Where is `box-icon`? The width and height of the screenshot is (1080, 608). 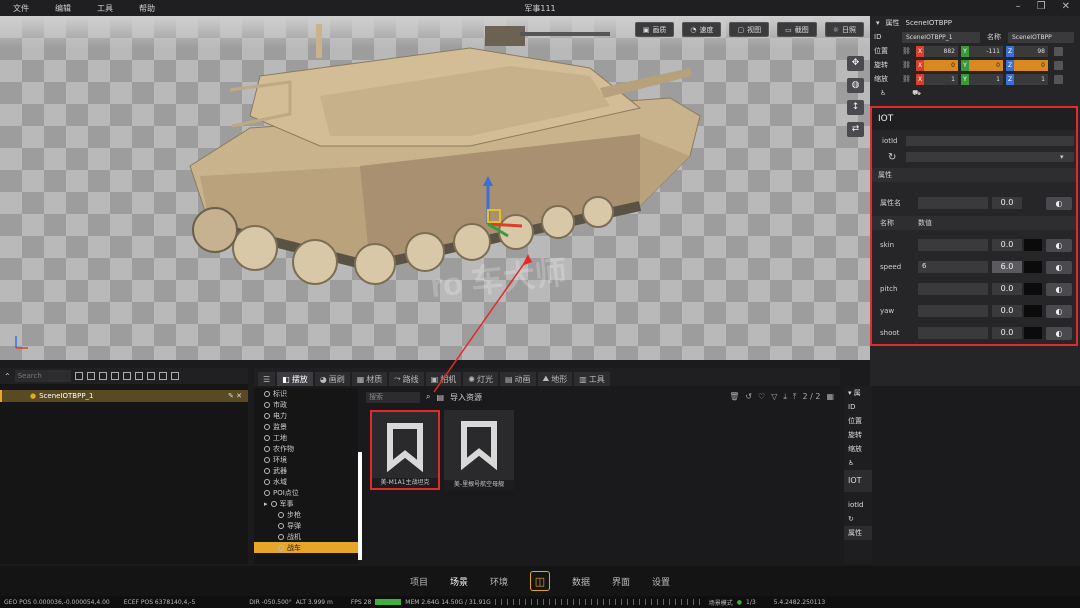
box-icon is located at coordinates (126, 376).